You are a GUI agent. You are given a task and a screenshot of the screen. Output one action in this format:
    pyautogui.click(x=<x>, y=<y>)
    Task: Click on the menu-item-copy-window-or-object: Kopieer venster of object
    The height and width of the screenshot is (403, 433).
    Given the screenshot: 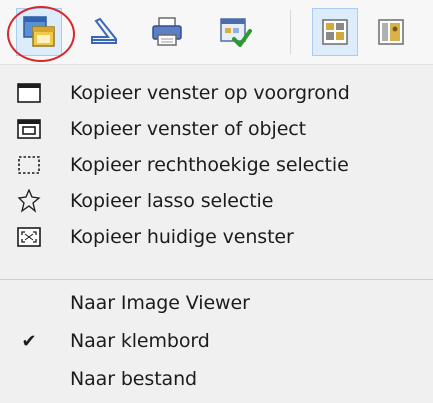 What is the action you would take?
    pyautogui.click(x=216, y=129)
    